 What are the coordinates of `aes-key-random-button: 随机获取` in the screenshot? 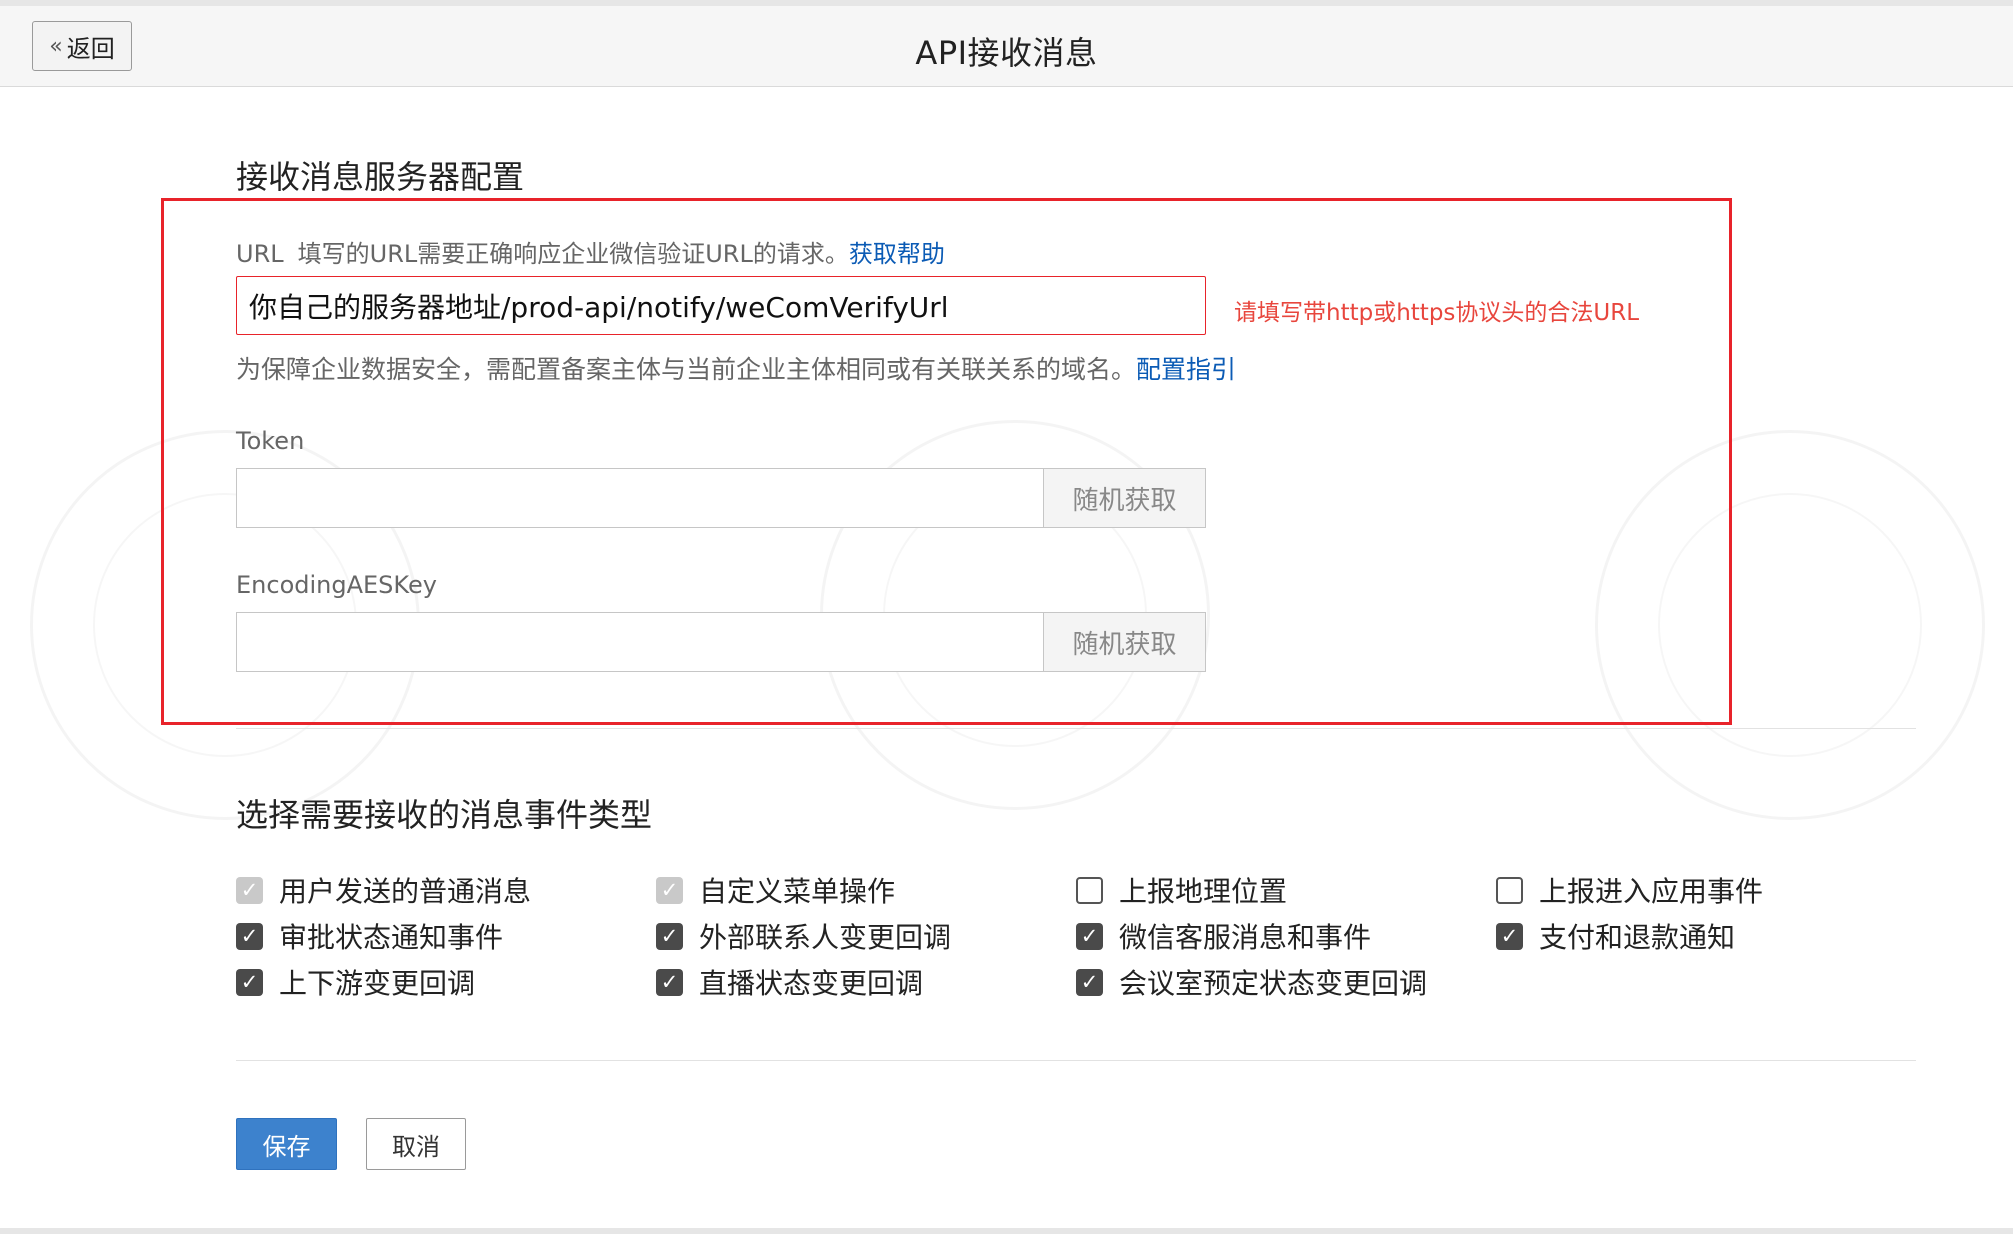 It's located at (1124, 642).